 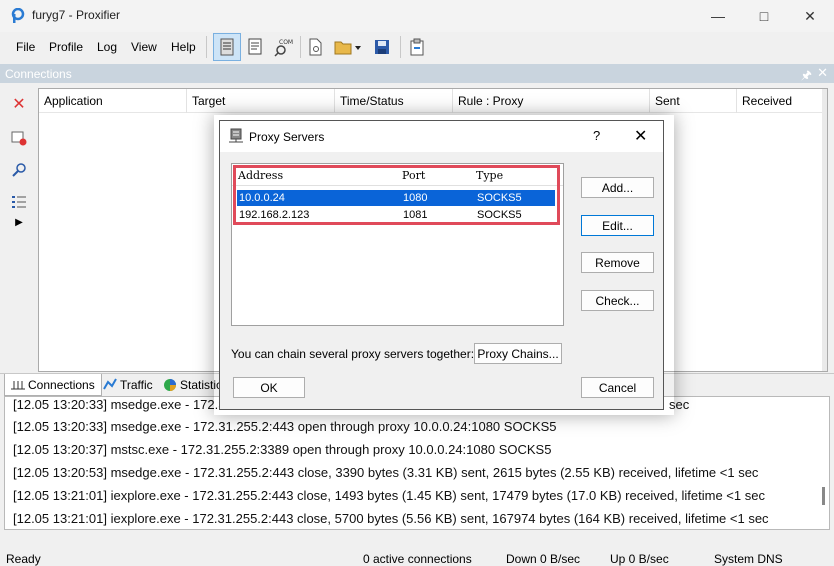 I want to click on column-received: Received, so click(x=780, y=101).